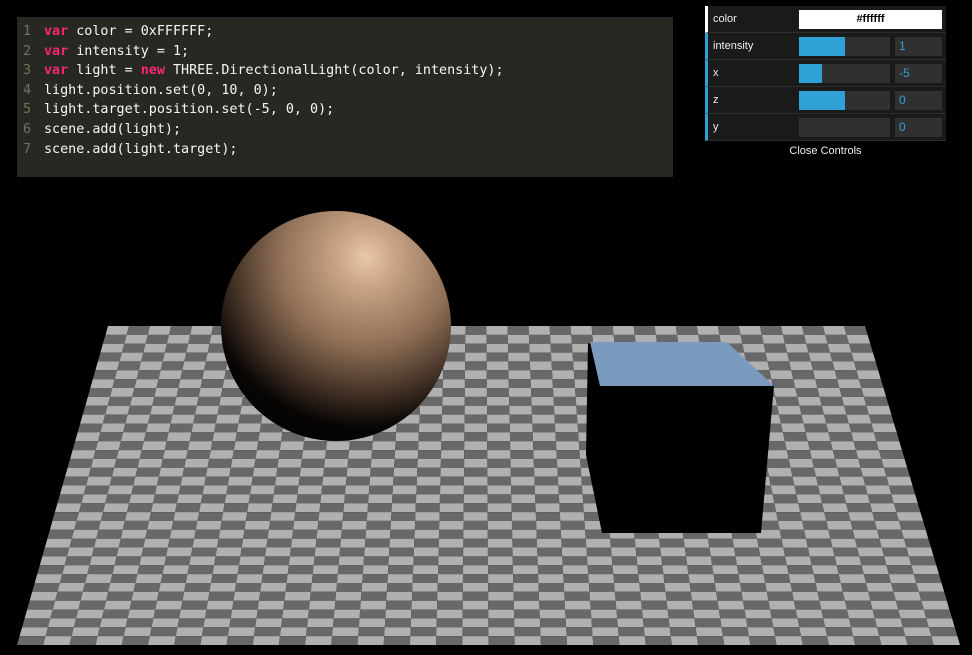 The width and height of the screenshot is (972, 655). What do you see at coordinates (27, 110) in the screenshot?
I see `line-number: 5` at bounding box center [27, 110].